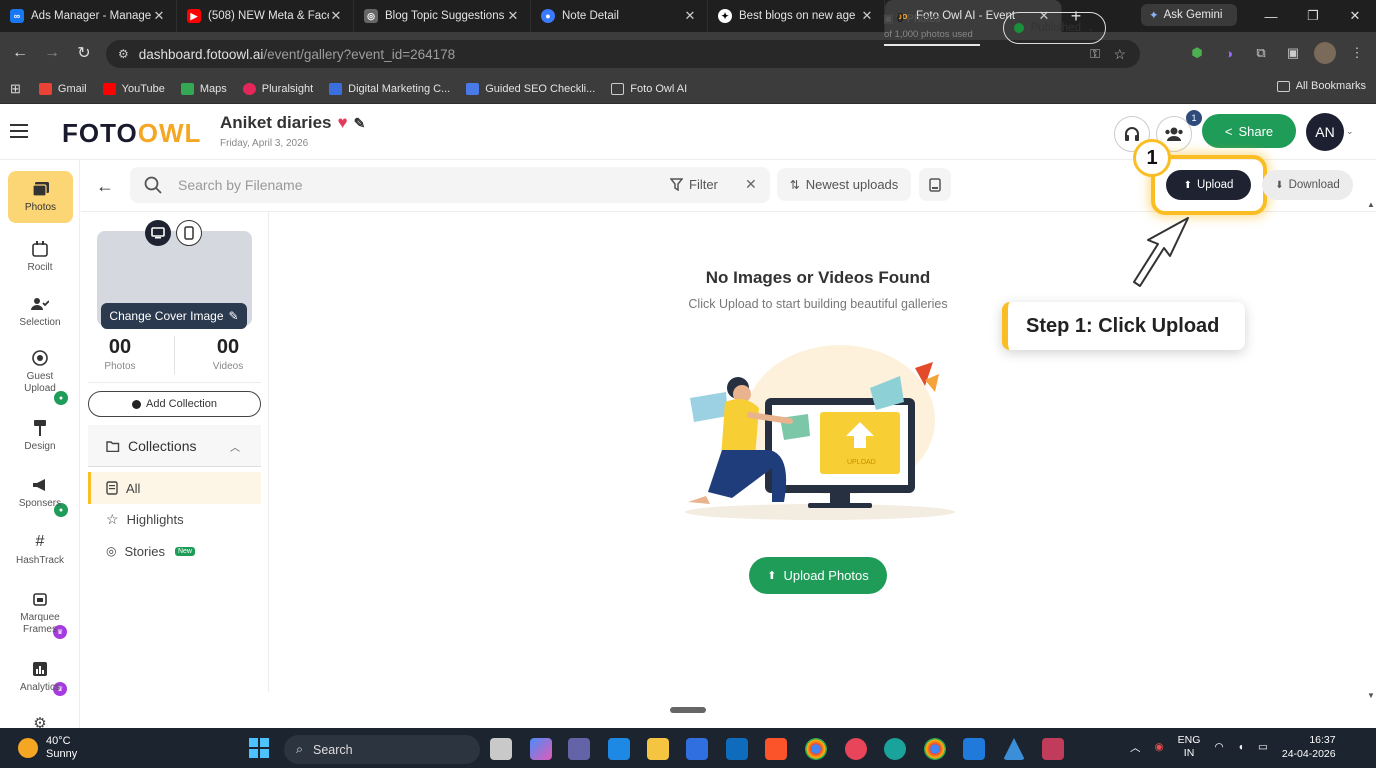 The width and height of the screenshot is (1376, 768). What do you see at coordinates (17, 16) in the screenshot?
I see `meta-icon: ∞` at bounding box center [17, 16].